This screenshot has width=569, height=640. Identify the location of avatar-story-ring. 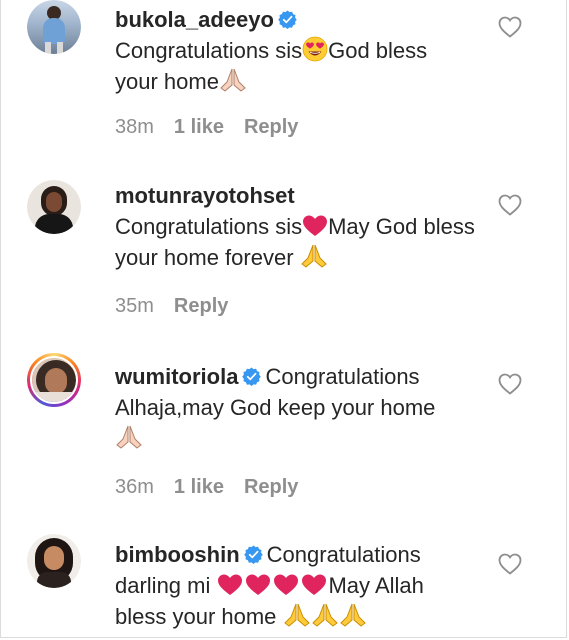
(54, 380).